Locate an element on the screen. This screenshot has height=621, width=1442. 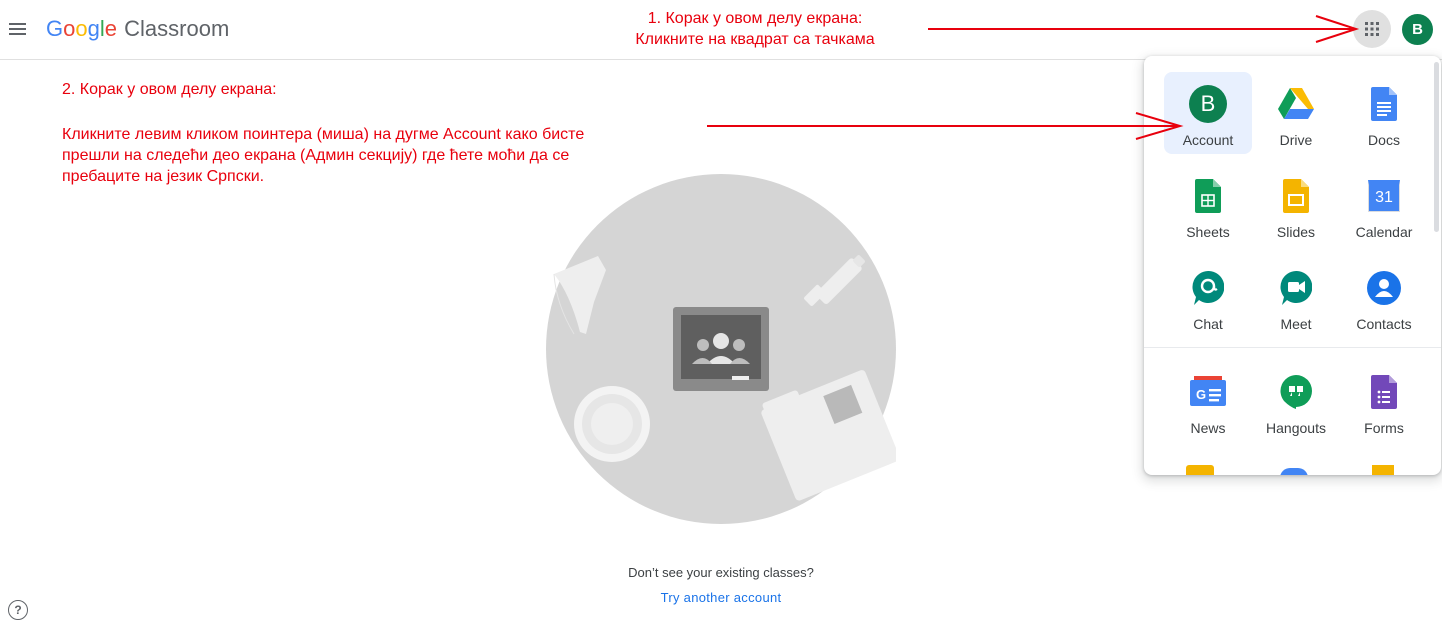
apps-panel-divider is located at coordinates (1292, 347).